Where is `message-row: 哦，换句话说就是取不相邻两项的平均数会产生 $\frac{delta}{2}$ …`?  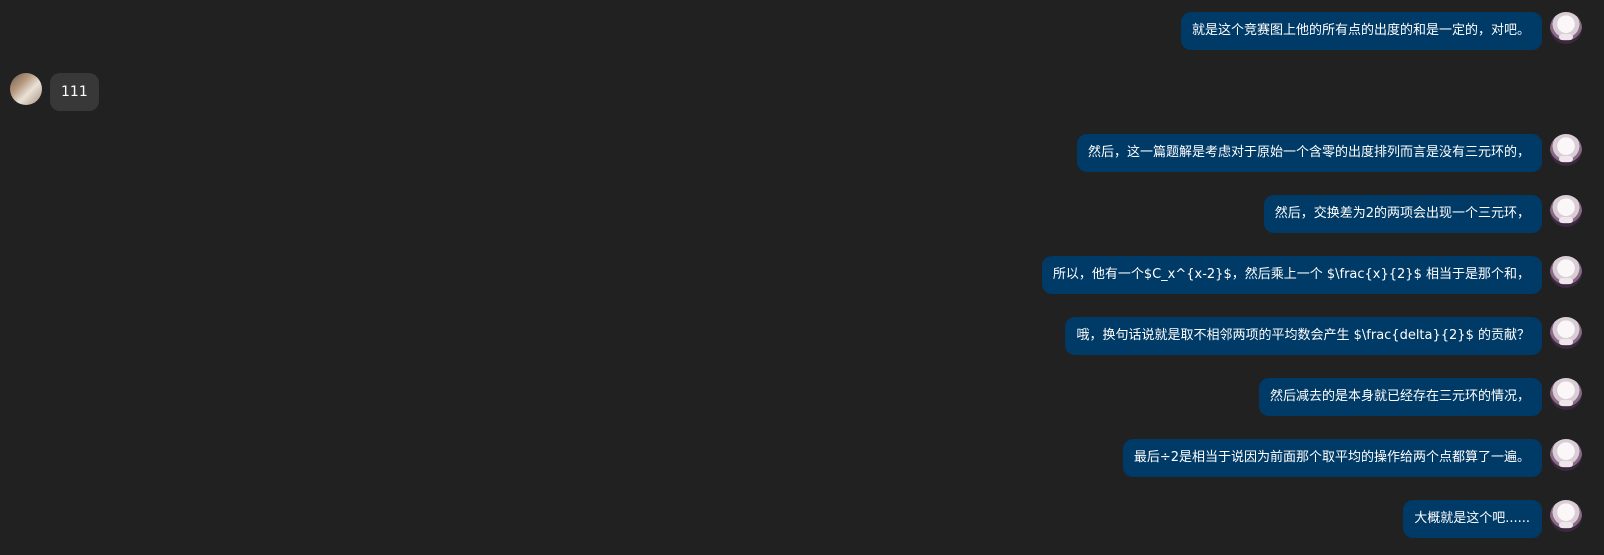
message-row: 哦，换句话说就是取不相邻两项的平均数会产生 $\frac{delta}{2}$ … is located at coordinates (1323, 336).